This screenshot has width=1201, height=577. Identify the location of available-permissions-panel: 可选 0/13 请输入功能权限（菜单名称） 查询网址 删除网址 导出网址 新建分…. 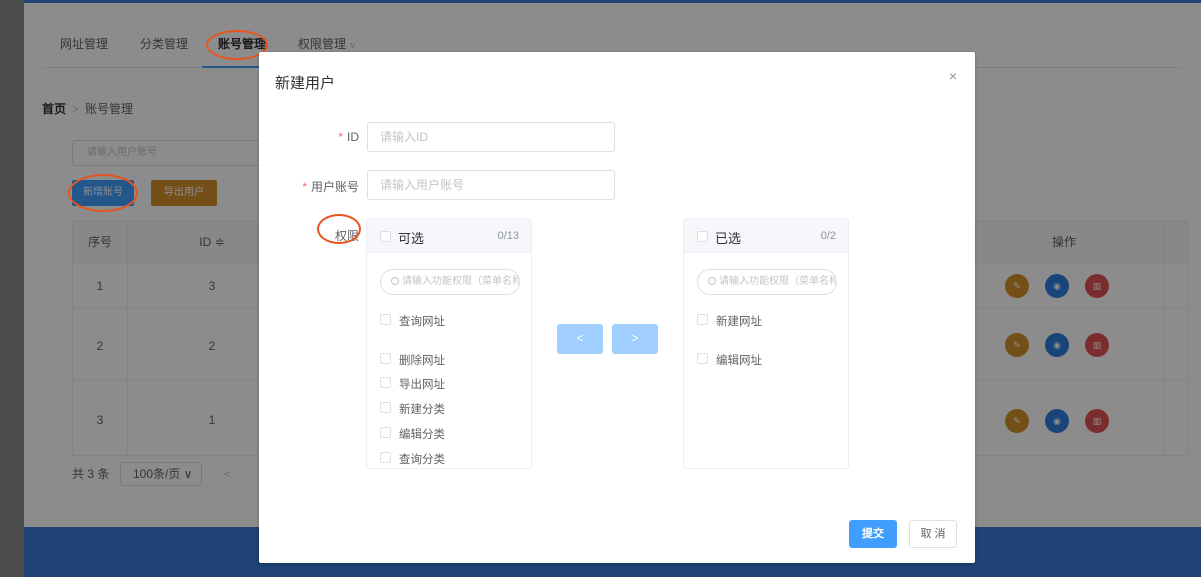
(449, 343).